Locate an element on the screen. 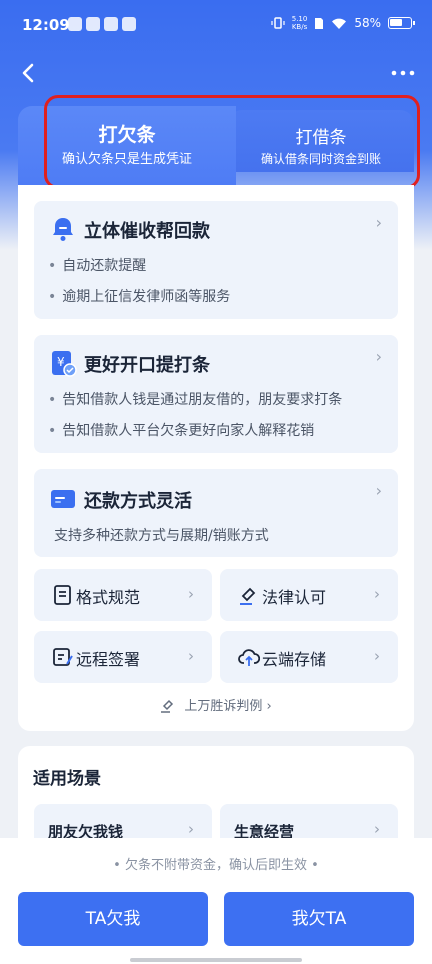 The height and width of the screenshot is (964, 432). card-icon is located at coordinates (63, 499).